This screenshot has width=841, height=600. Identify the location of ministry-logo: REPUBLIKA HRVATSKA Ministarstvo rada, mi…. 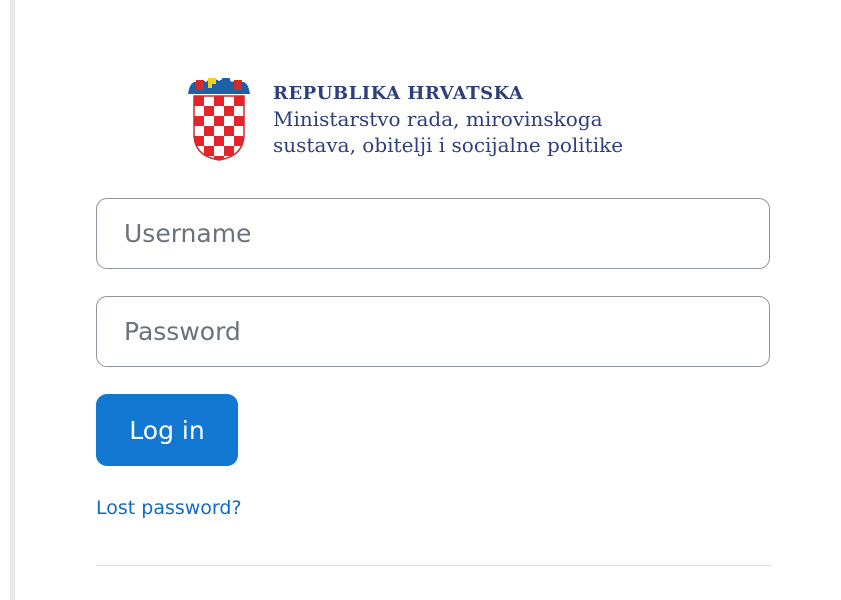
(404, 119).